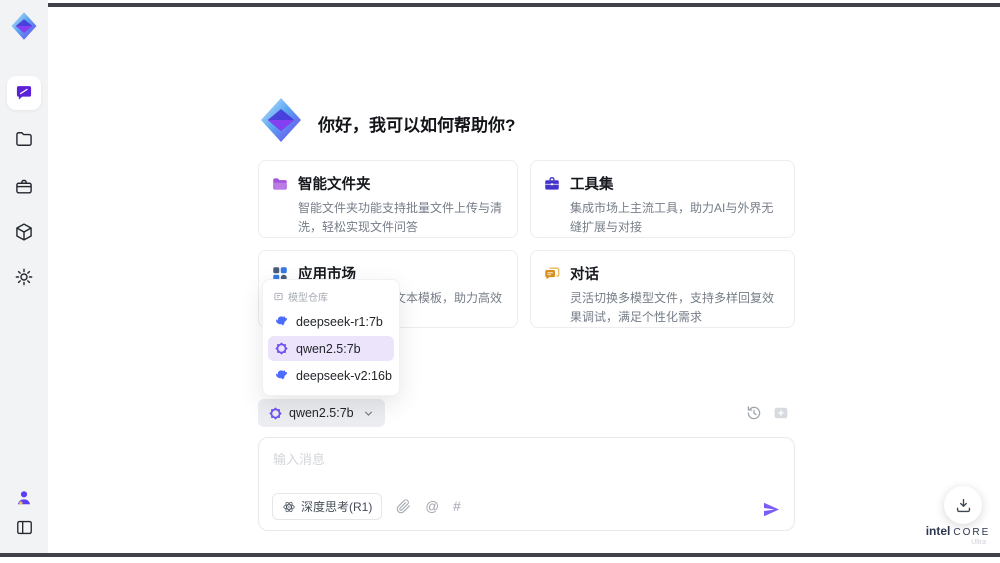 The width and height of the screenshot is (1000, 563). Describe the element at coordinates (672, 217) in the screenshot. I see `card-description: 集成市场上主流工具，助力AI与外界无缝扩展与对接` at that location.